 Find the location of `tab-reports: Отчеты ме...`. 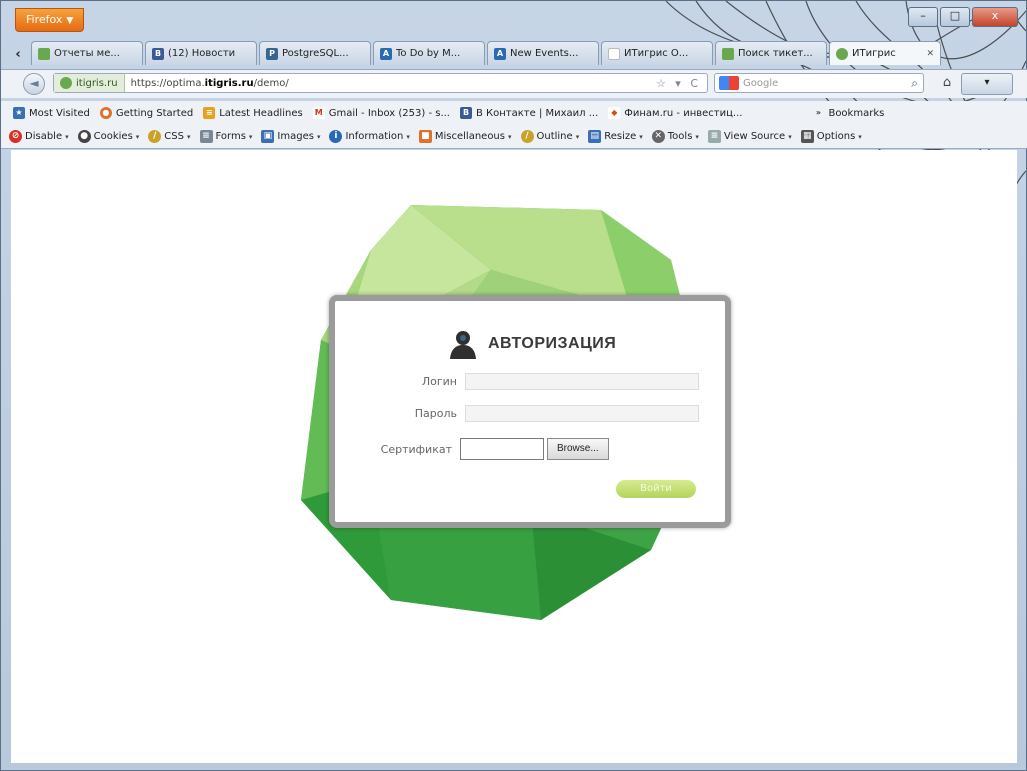

tab-reports: Отчеты ме... is located at coordinates (87, 53).